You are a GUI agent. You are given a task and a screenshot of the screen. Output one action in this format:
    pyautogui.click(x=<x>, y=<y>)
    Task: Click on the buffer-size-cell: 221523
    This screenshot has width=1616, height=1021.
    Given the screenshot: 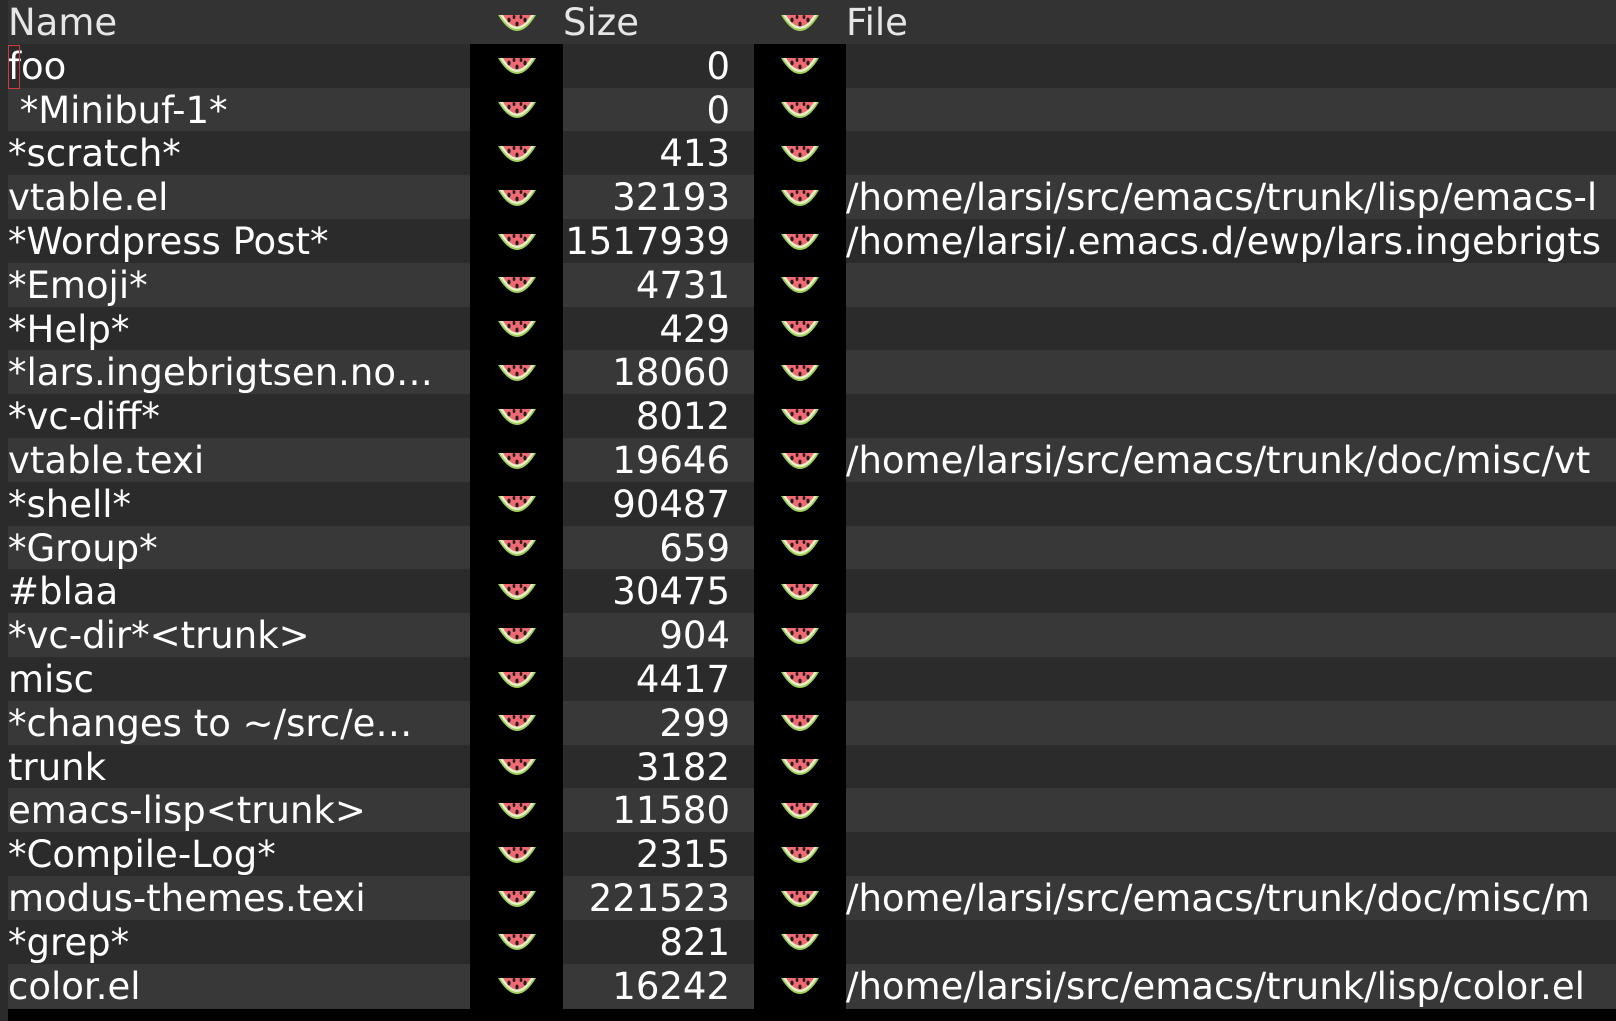 What is the action you would take?
    pyautogui.click(x=658, y=898)
    